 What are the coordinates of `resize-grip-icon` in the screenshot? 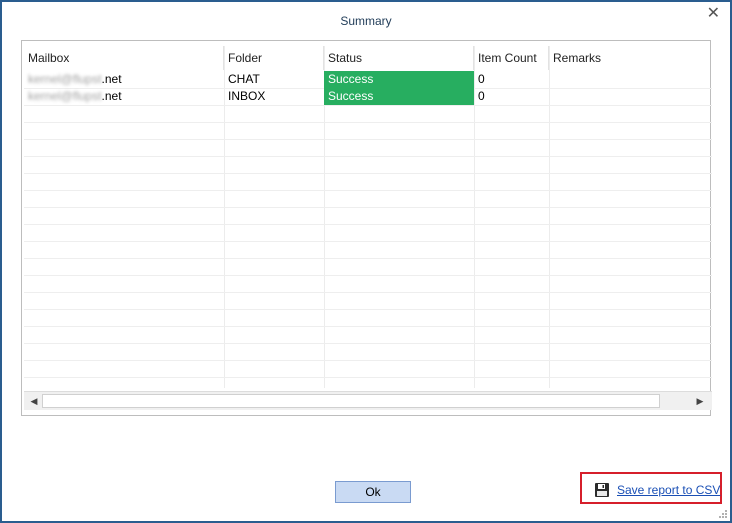 It's located at (723, 514).